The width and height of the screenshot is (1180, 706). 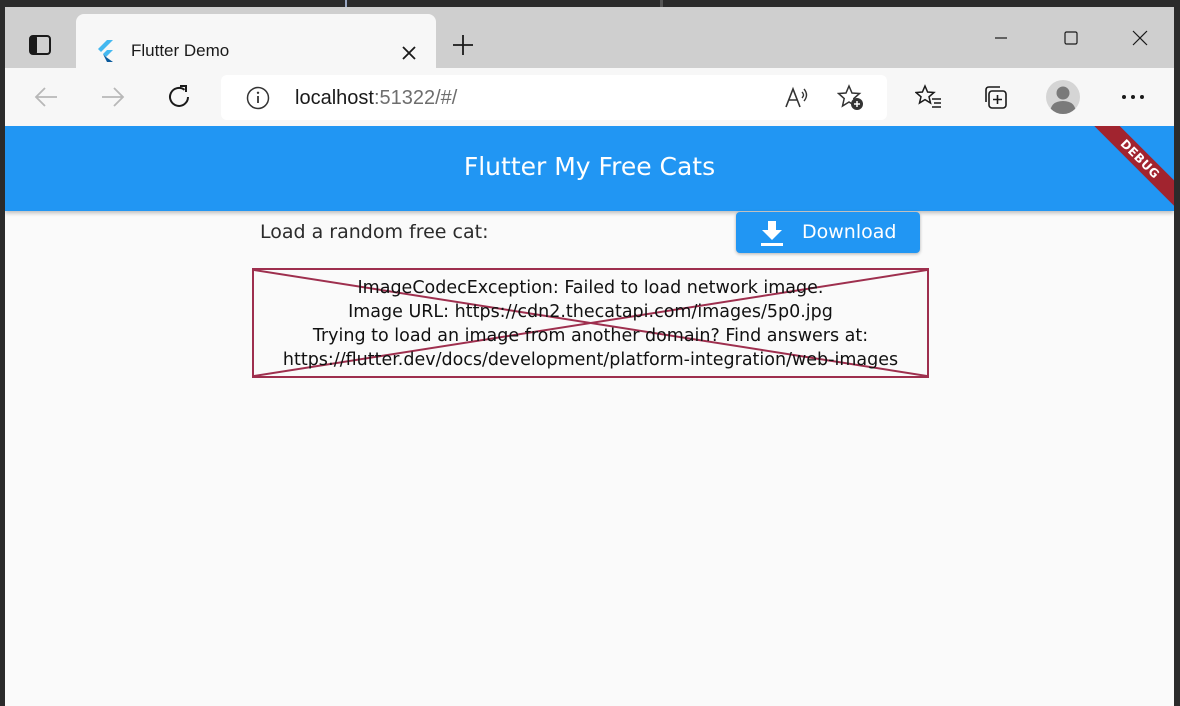 I want to click on forward-button, so click(x=113, y=97).